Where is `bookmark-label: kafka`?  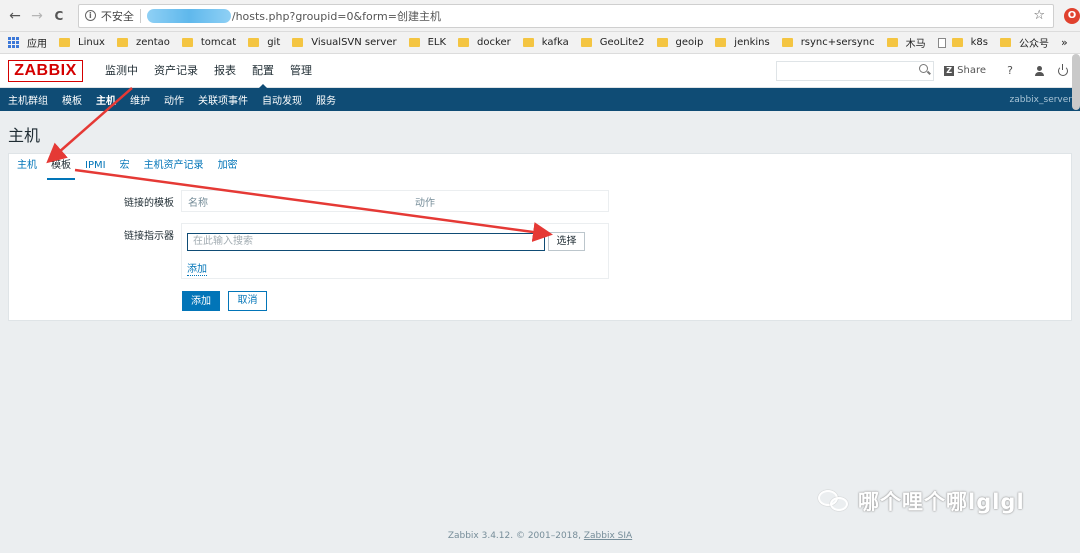
bookmark-label: kafka is located at coordinates (555, 42).